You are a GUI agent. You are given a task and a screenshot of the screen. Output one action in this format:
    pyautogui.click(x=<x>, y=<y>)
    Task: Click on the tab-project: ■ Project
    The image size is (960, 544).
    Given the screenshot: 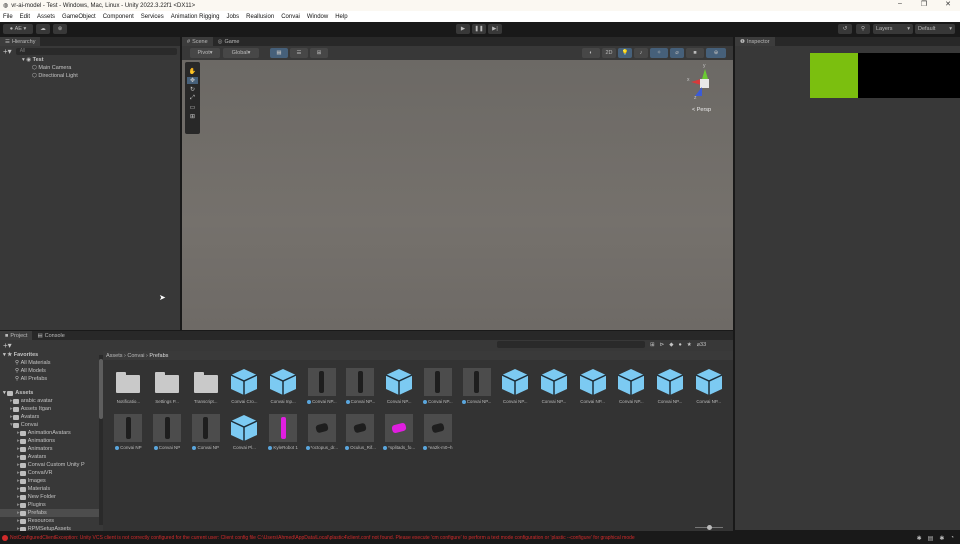 What is the action you would take?
    pyautogui.click(x=16, y=335)
    